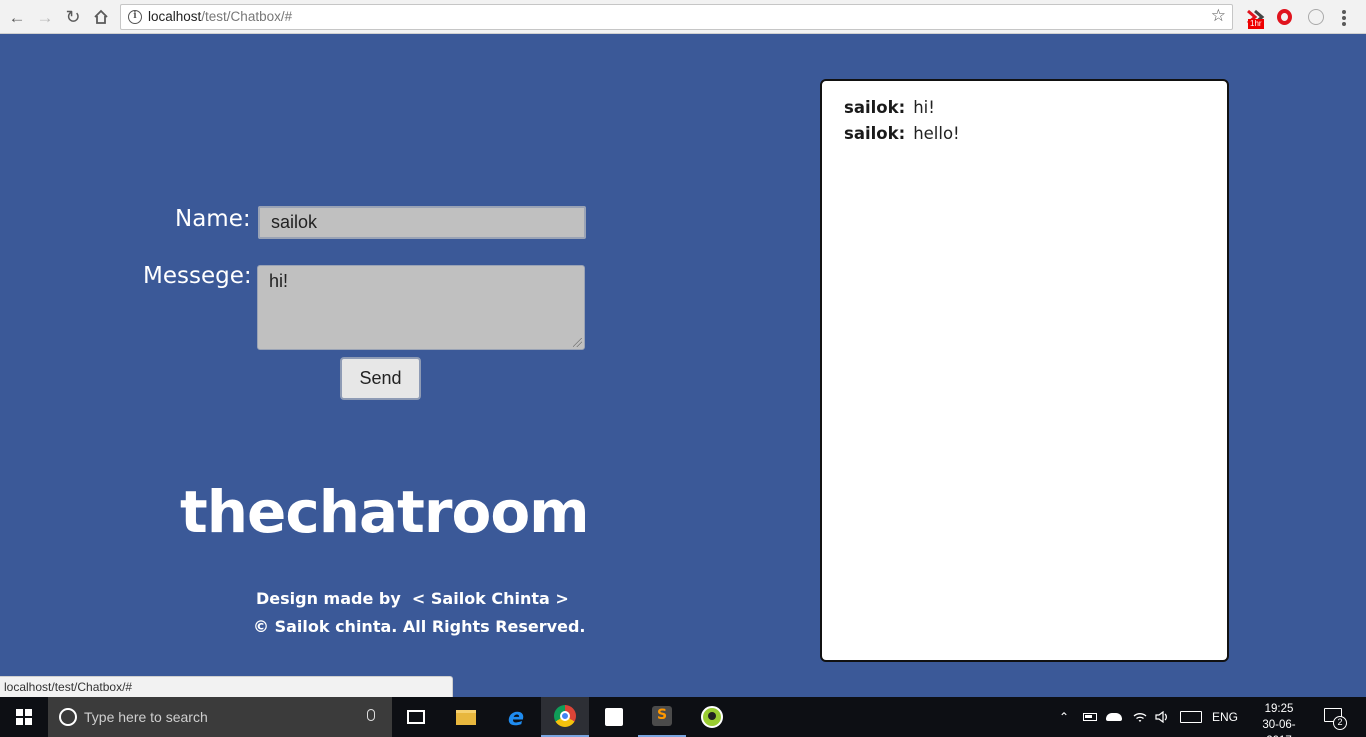 The height and width of the screenshot is (737, 1366). I want to click on address-url: localhost/test/Chatbox/#, so click(220, 16).